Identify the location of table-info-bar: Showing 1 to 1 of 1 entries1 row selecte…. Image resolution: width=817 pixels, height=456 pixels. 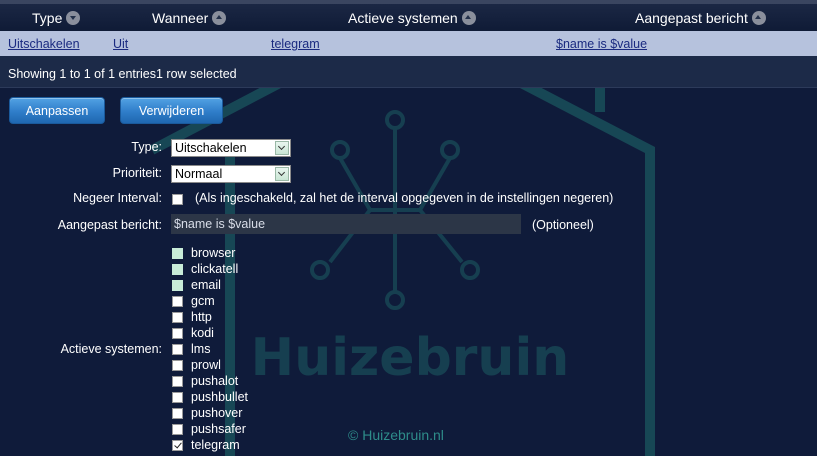
(408, 72).